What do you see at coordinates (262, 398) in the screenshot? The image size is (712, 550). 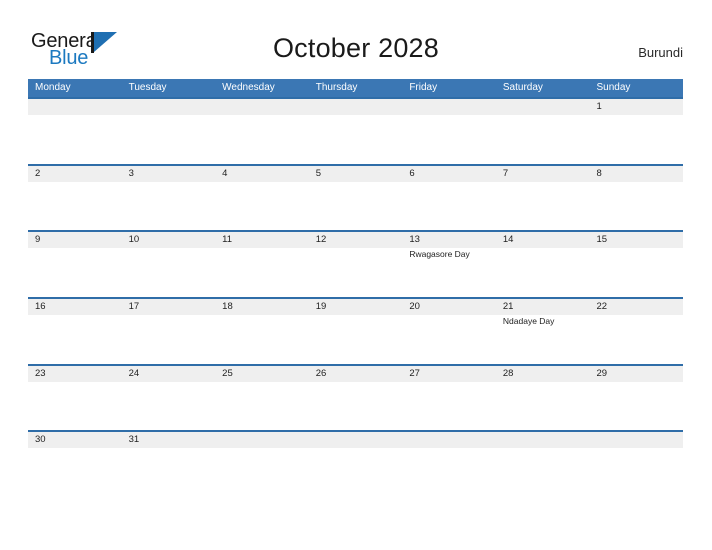 I see `day-cell: 25` at bounding box center [262, 398].